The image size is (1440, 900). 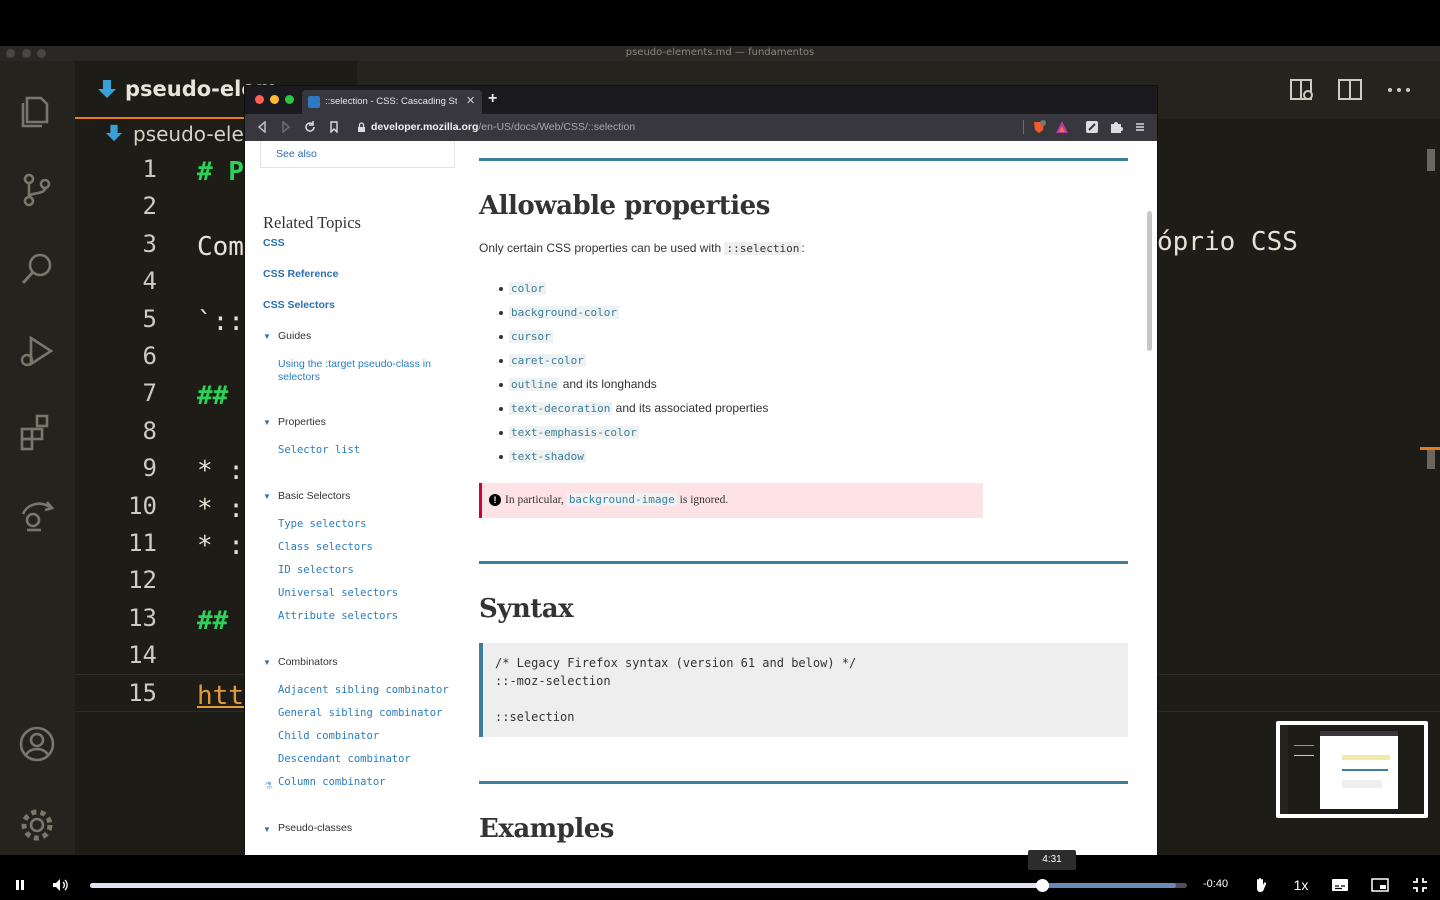 I want to click on sidebar-section-combinators: Combinators, so click(x=308, y=662).